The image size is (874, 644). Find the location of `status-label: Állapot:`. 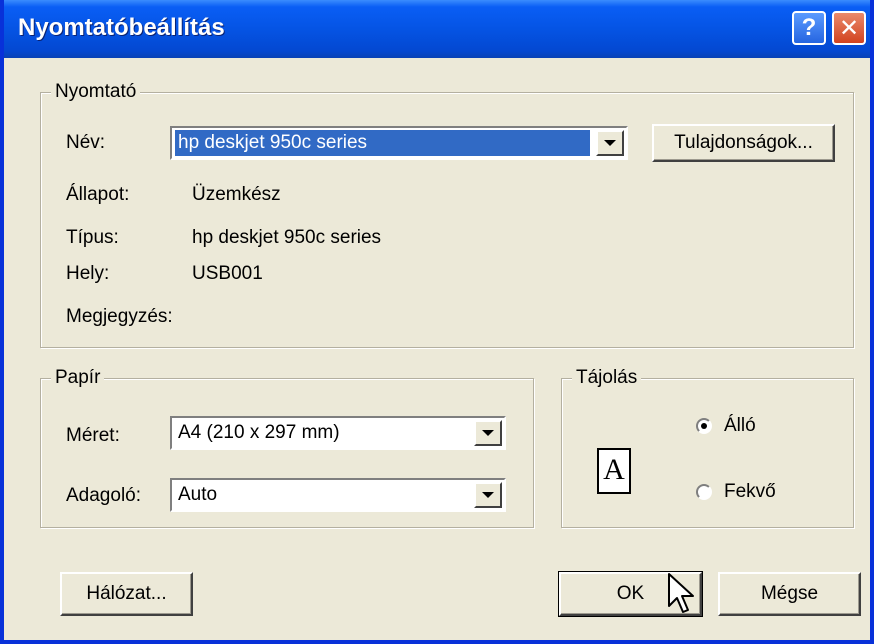

status-label: Állapot: is located at coordinates (98, 194).